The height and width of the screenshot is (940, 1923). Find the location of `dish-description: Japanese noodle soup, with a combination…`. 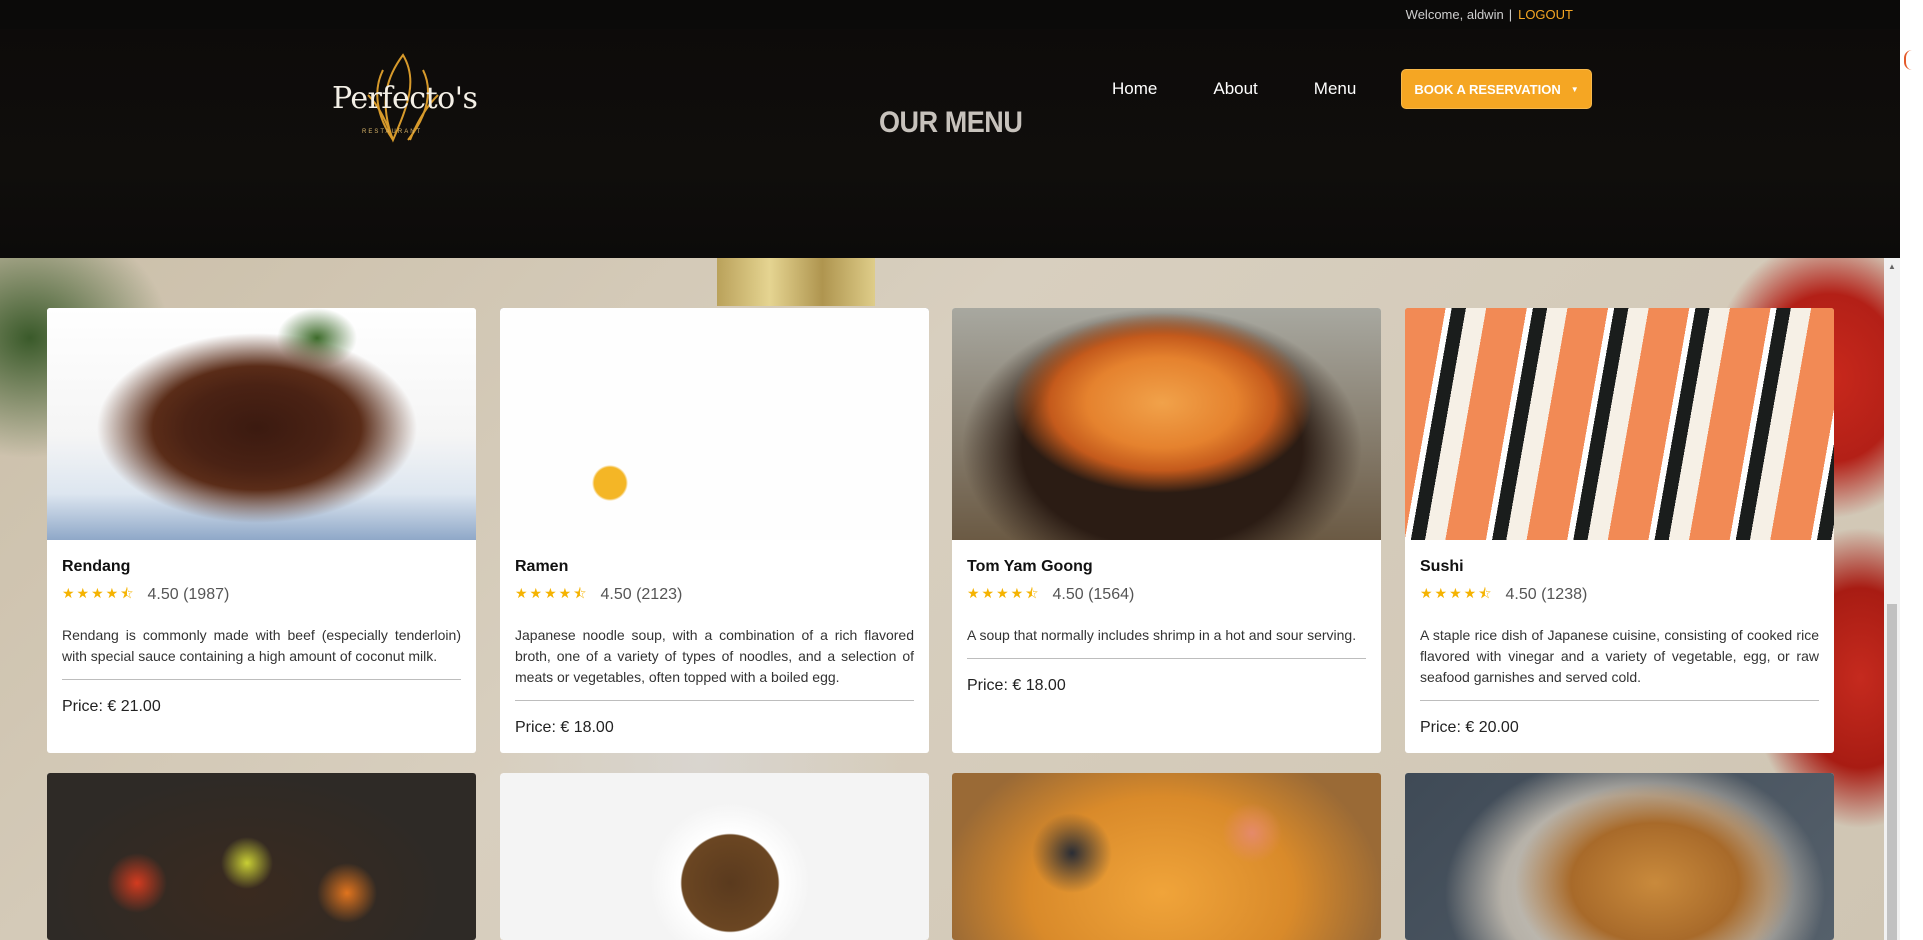

dish-description: Japanese noodle soup, with a combination… is located at coordinates (714, 656).